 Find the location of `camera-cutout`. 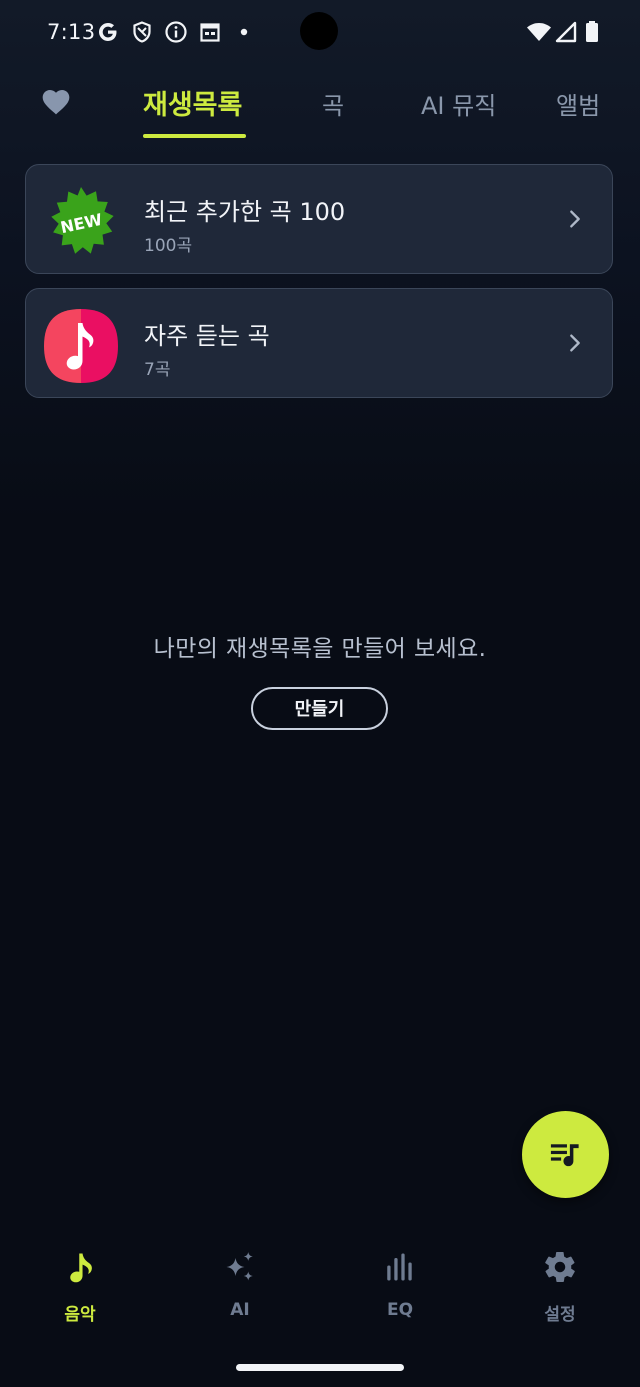

camera-cutout is located at coordinates (319, 31).